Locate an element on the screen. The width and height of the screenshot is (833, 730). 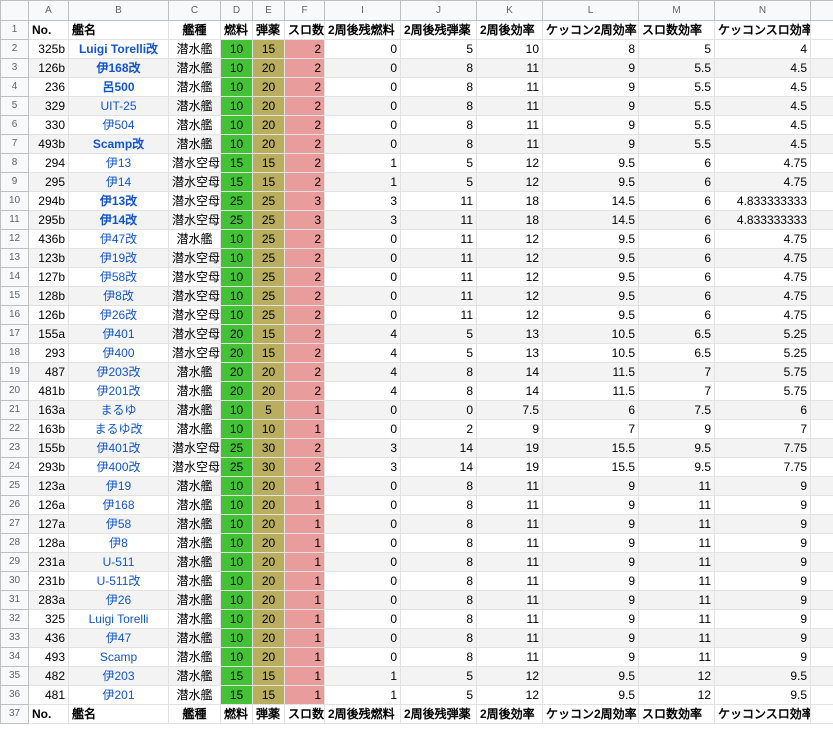
column-header-e: E is located at coordinates (268, 10).